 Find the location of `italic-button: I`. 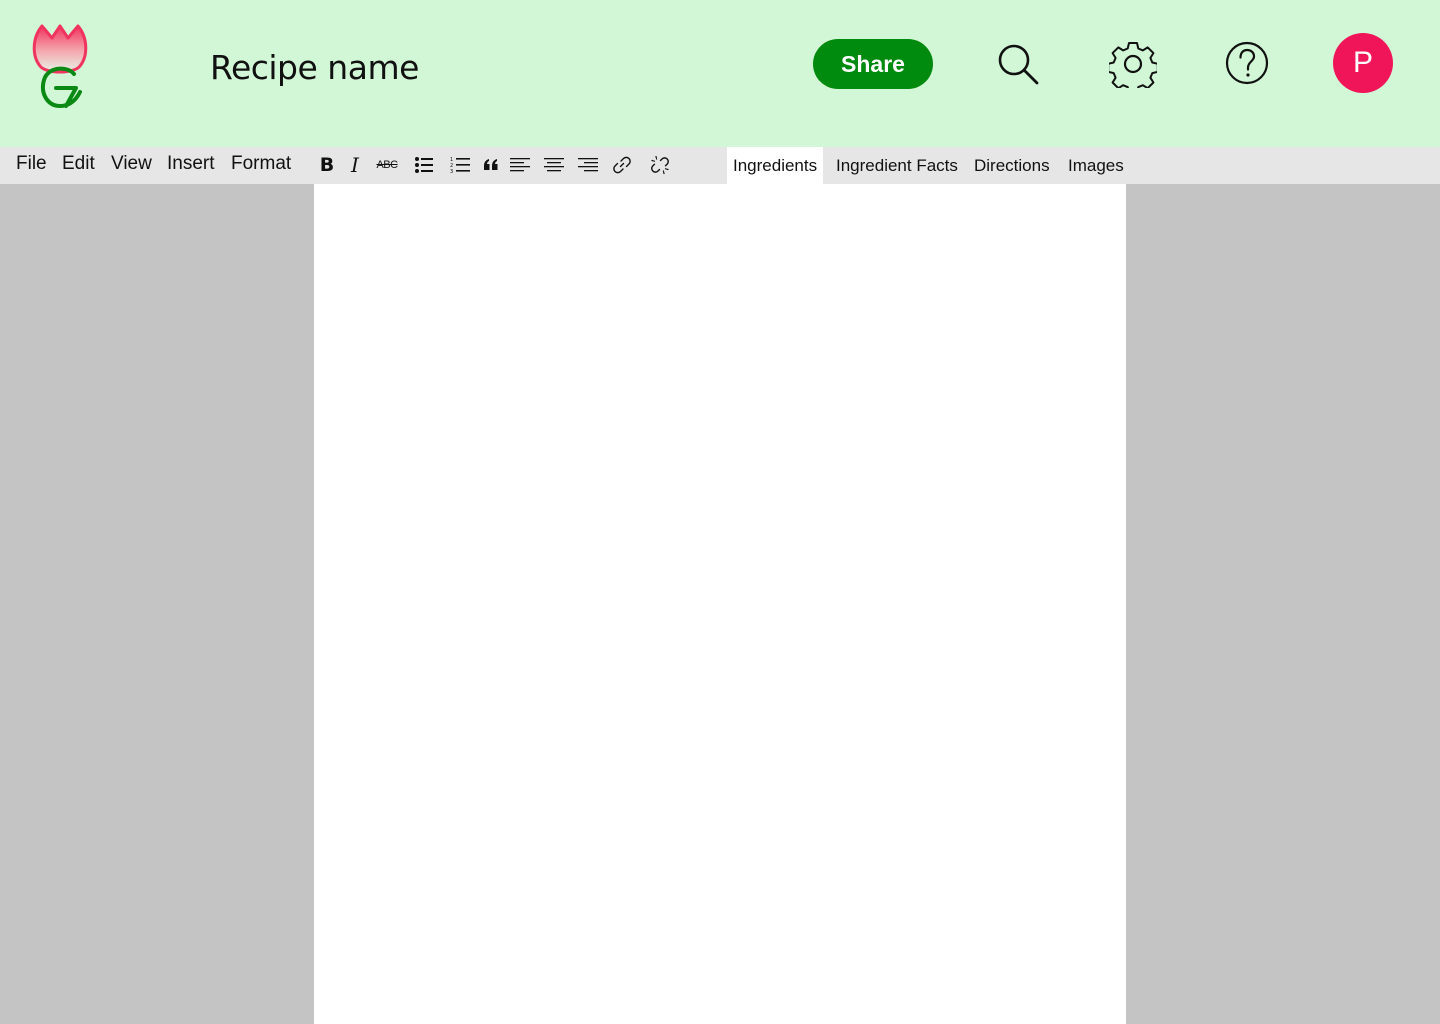

italic-button: I is located at coordinates (355, 165).